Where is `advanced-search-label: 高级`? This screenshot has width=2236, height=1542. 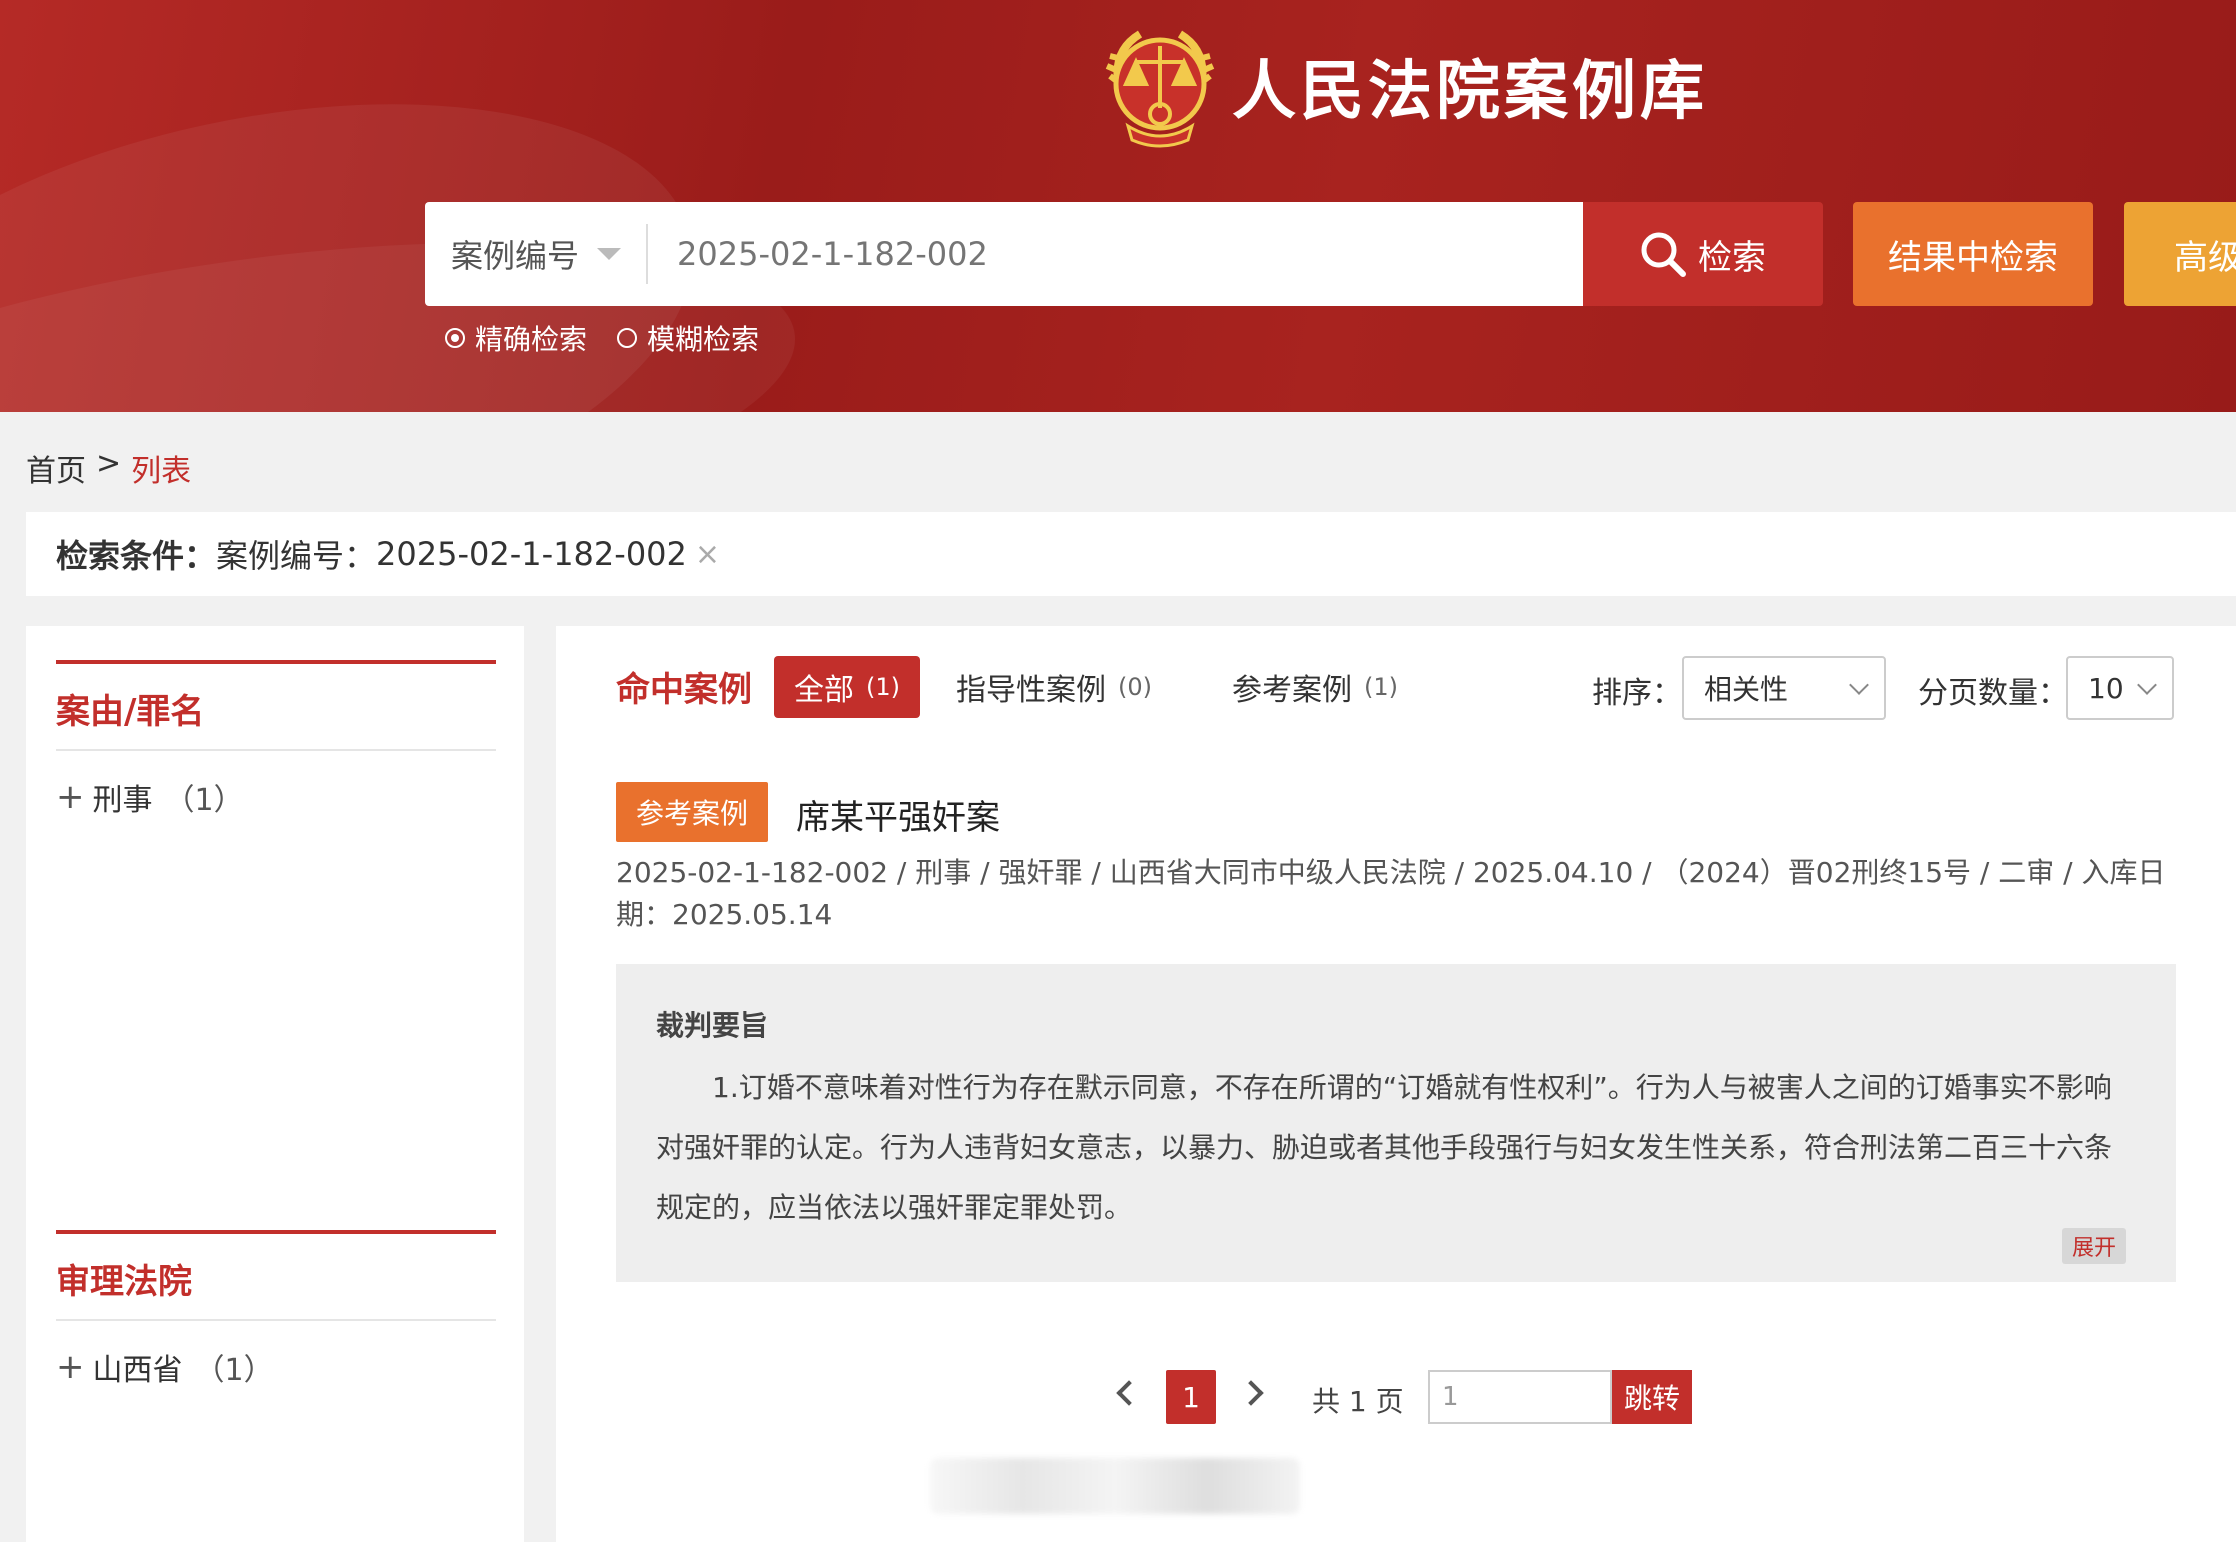
advanced-search-label: 高级 is located at coordinates (2205, 257).